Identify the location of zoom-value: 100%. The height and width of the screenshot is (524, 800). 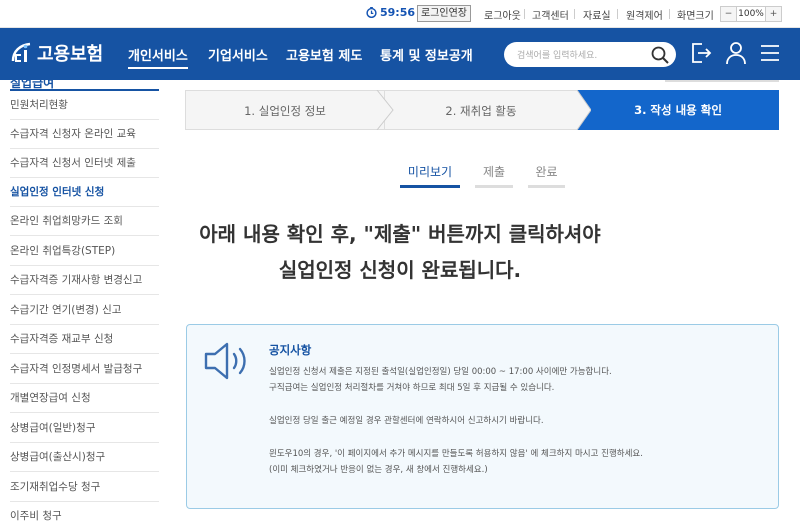
(751, 14).